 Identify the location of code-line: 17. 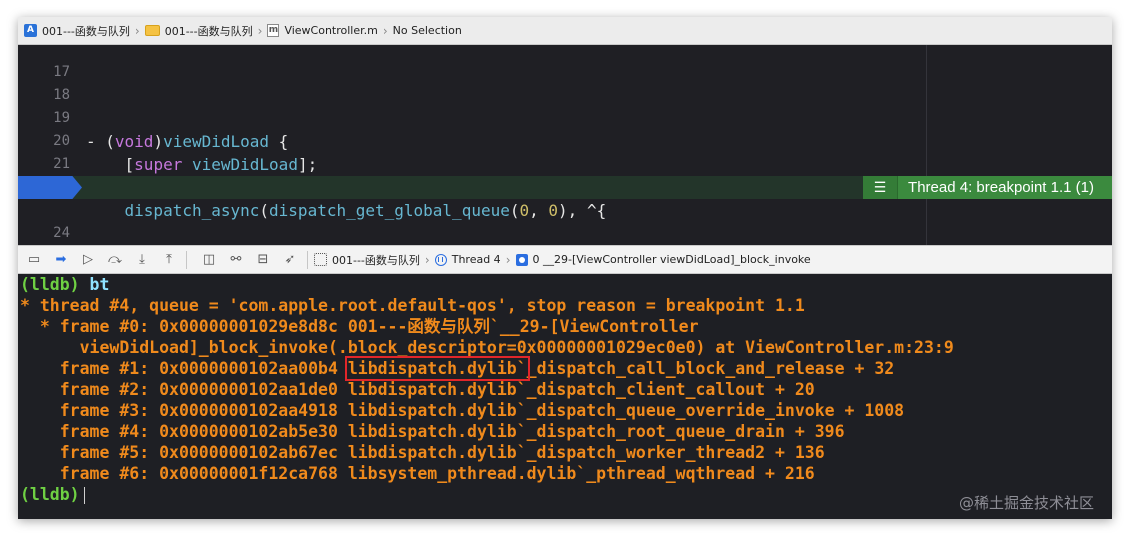
(565, 62).